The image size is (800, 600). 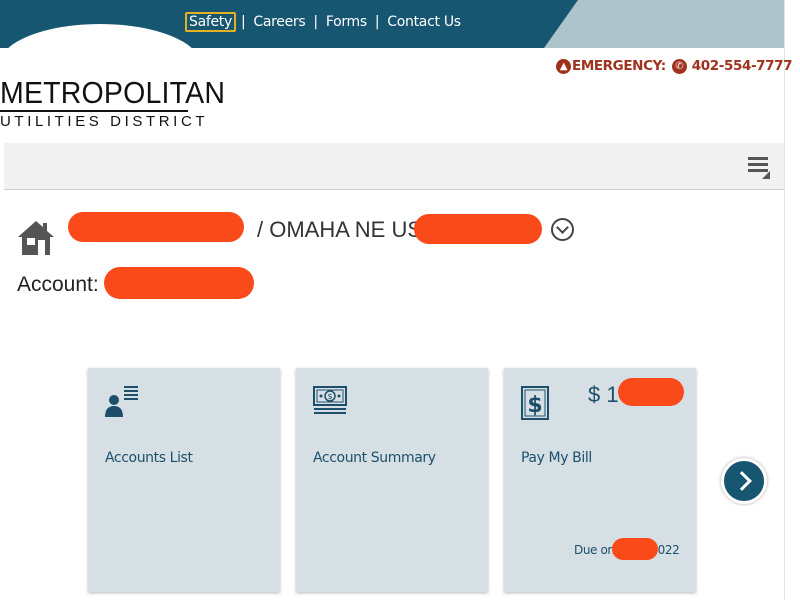 I want to click on service-address-row: / OMAHA NE US, so click(x=400, y=234).